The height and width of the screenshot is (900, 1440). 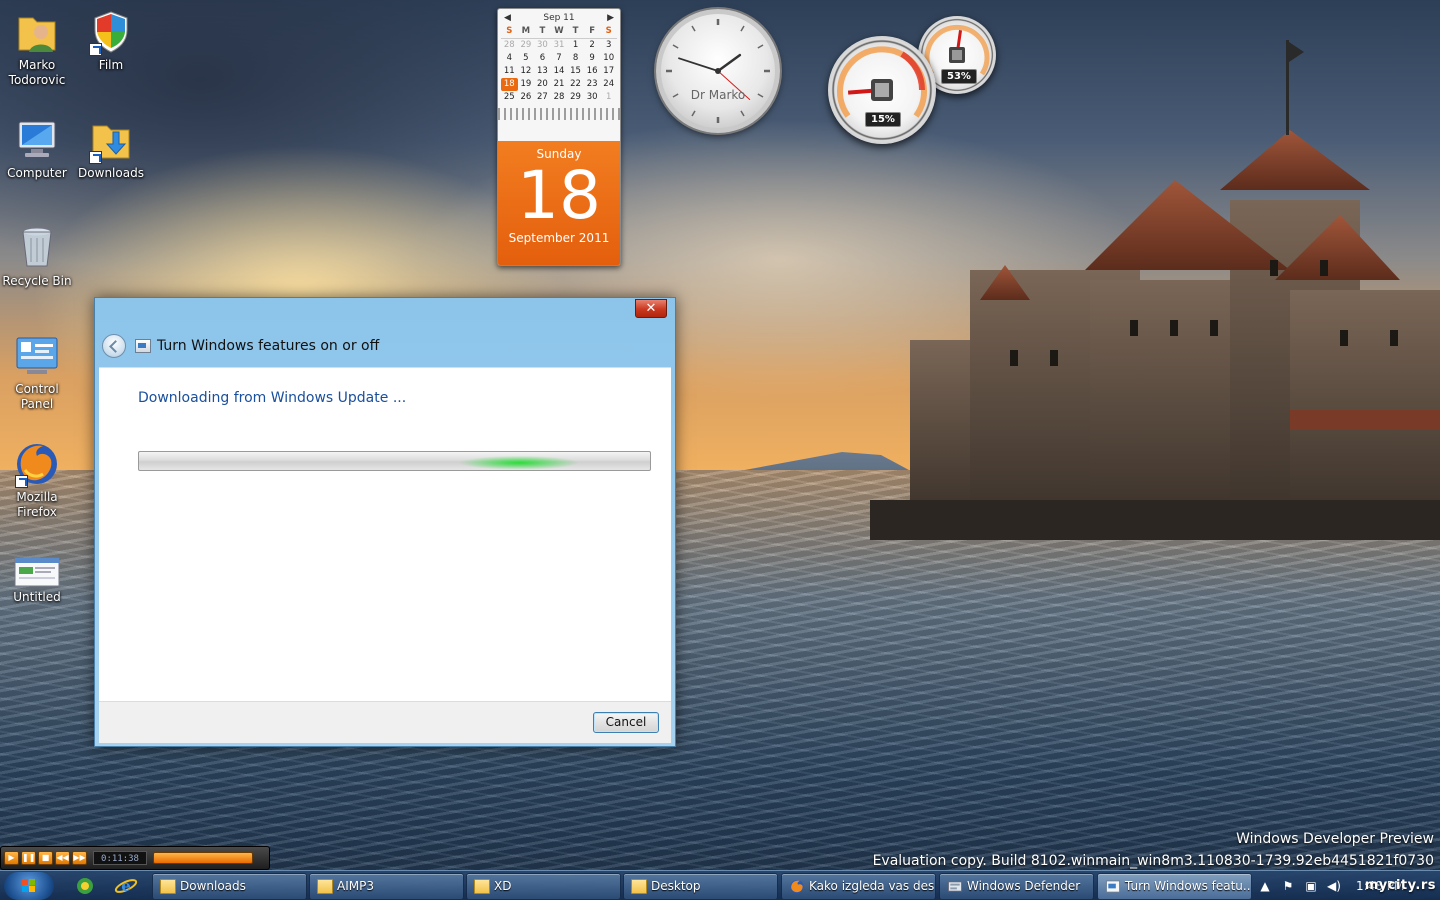 What do you see at coordinates (509, 58) in the screenshot?
I see `calendar-day: 4` at bounding box center [509, 58].